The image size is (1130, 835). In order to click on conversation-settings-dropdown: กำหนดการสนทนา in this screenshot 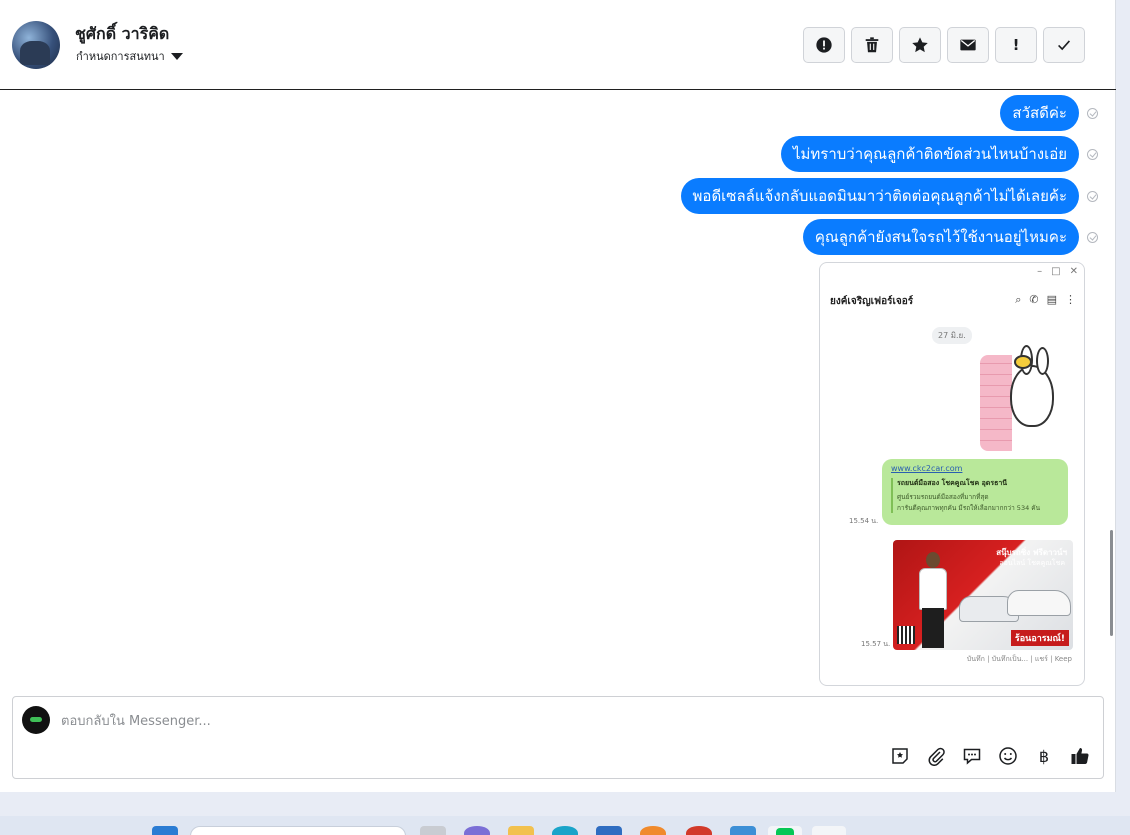, I will do `click(129, 56)`.